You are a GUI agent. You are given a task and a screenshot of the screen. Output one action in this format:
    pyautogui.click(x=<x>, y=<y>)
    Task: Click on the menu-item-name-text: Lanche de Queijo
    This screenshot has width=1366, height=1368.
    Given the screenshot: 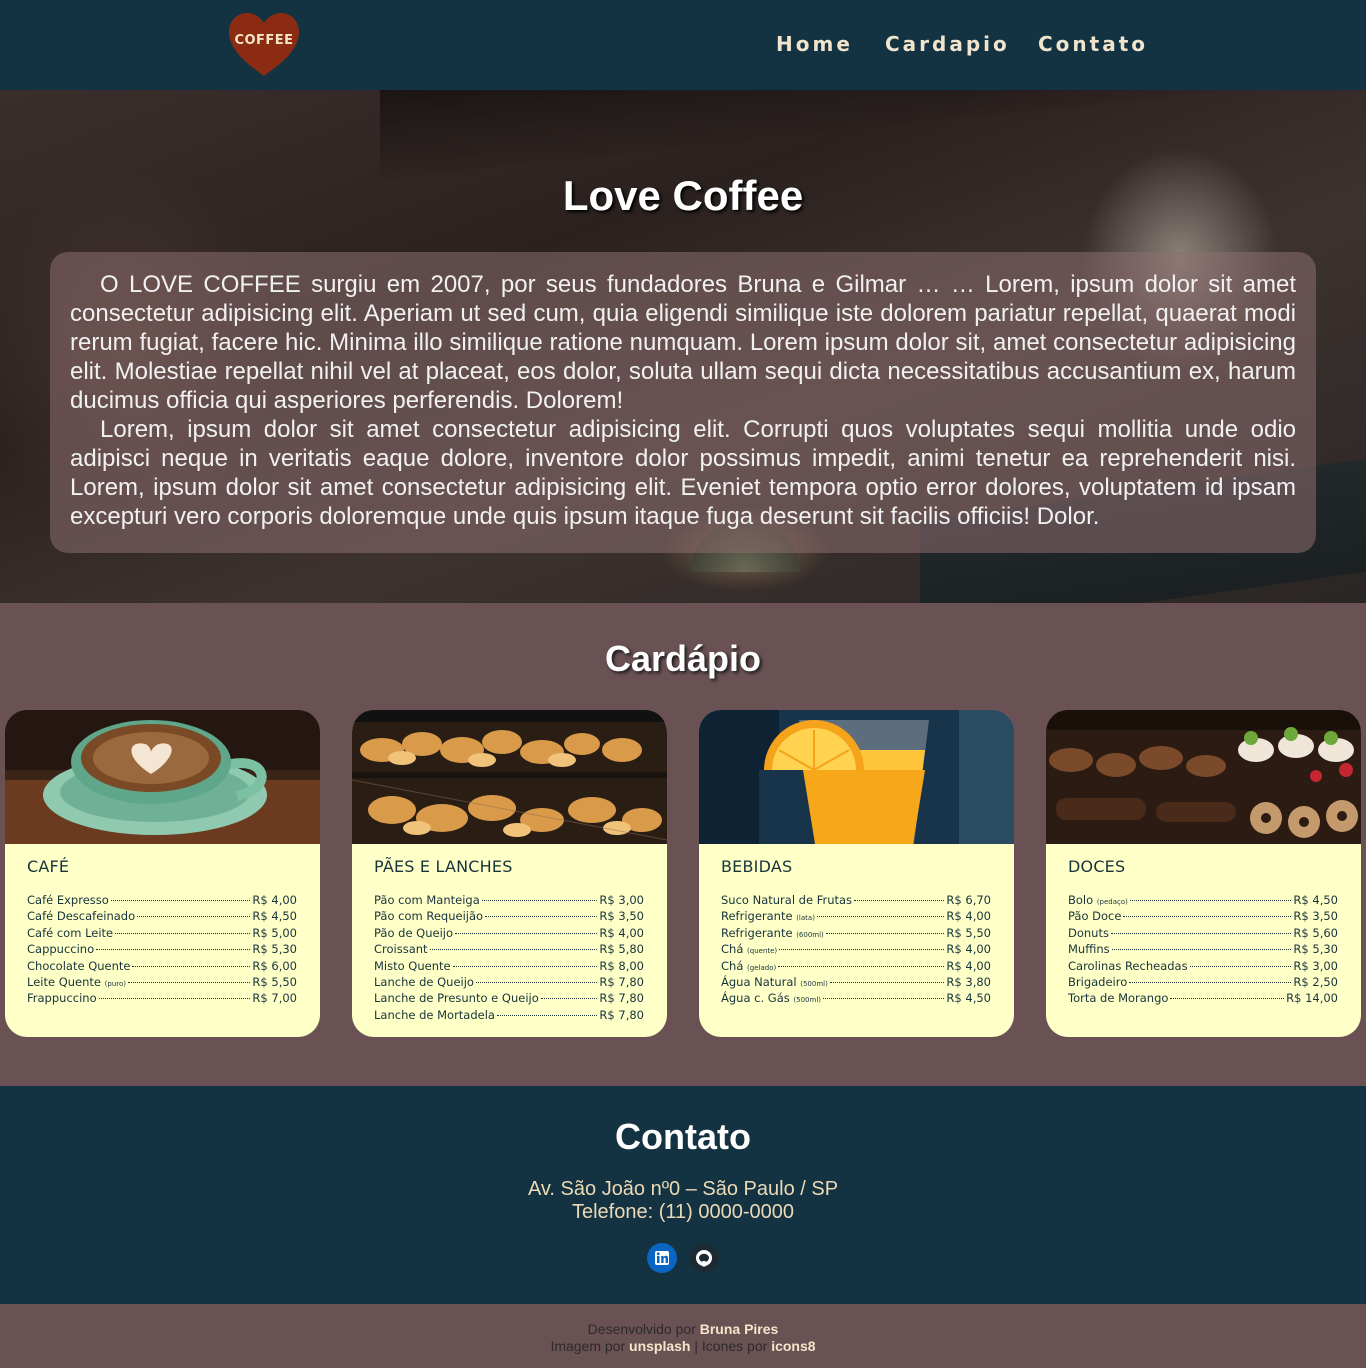 What is the action you would take?
    pyautogui.click(x=424, y=981)
    